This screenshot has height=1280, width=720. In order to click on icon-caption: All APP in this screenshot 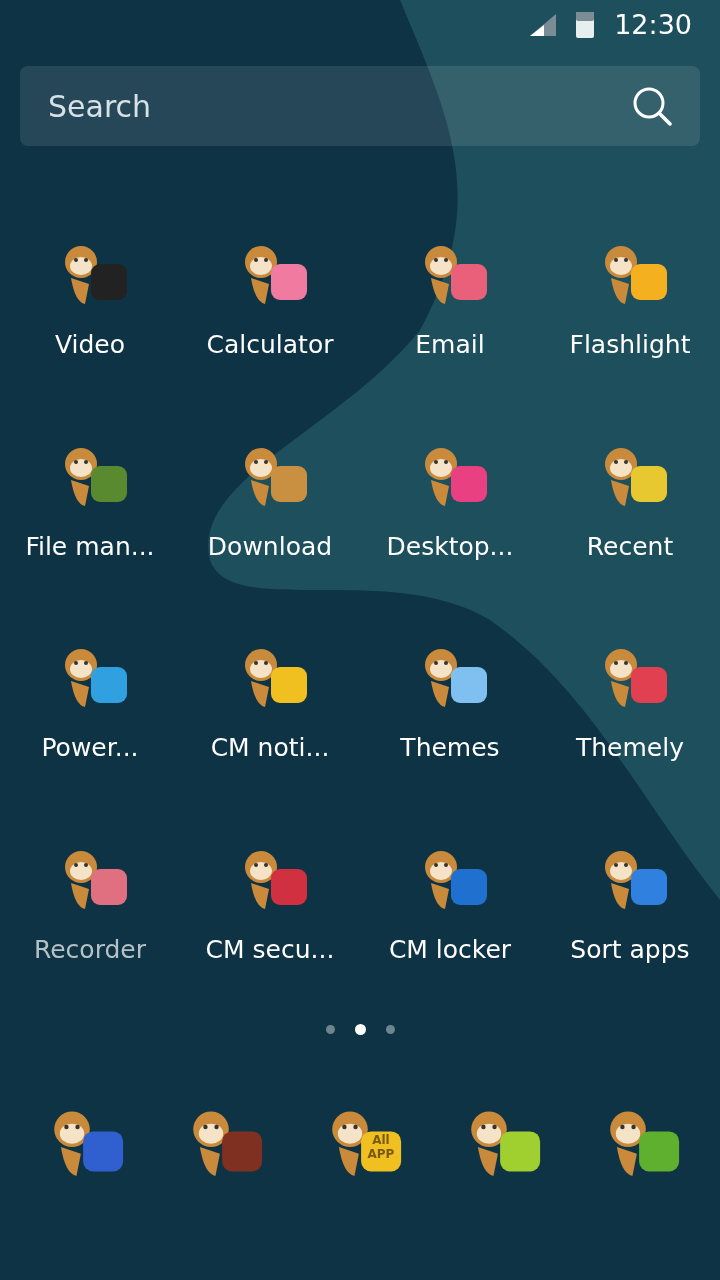, I will do `click(381, 1147)`.